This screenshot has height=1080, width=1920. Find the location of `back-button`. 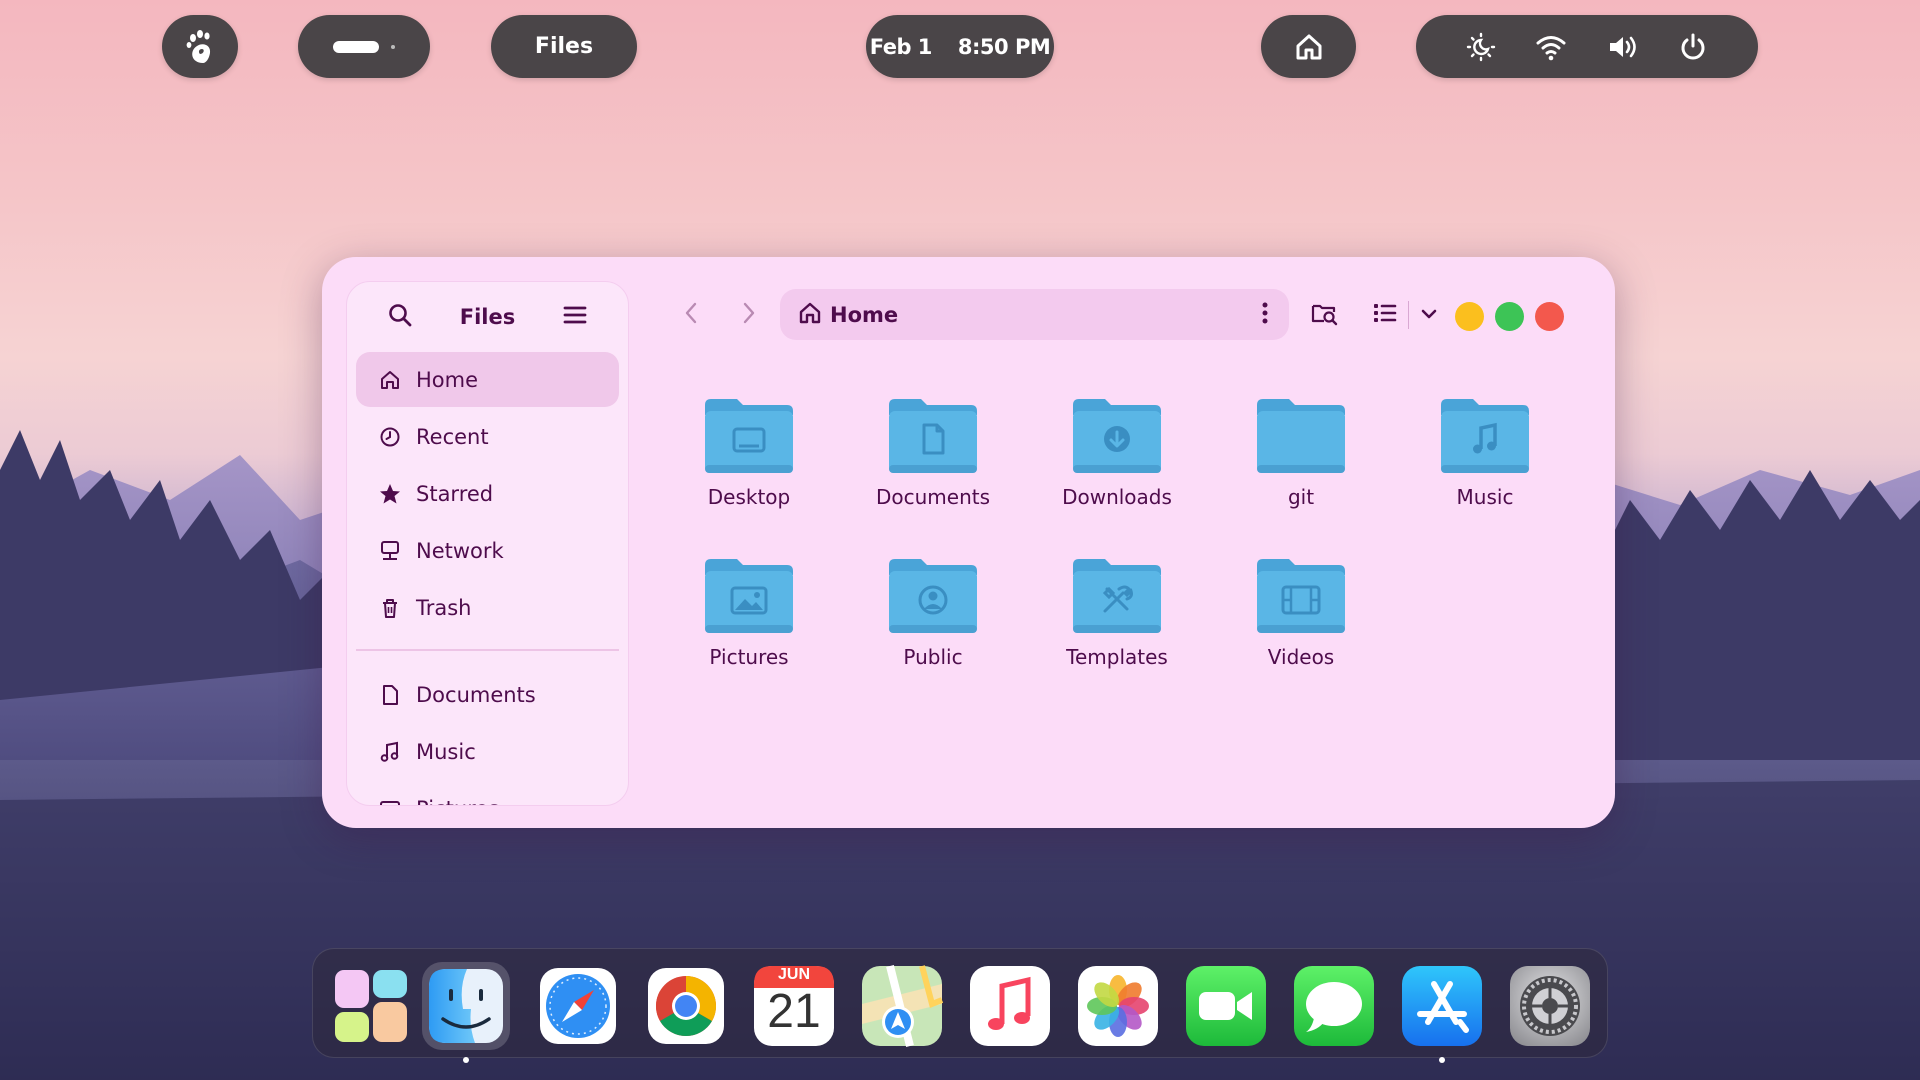

back-button is located at coordinates (691, 315).